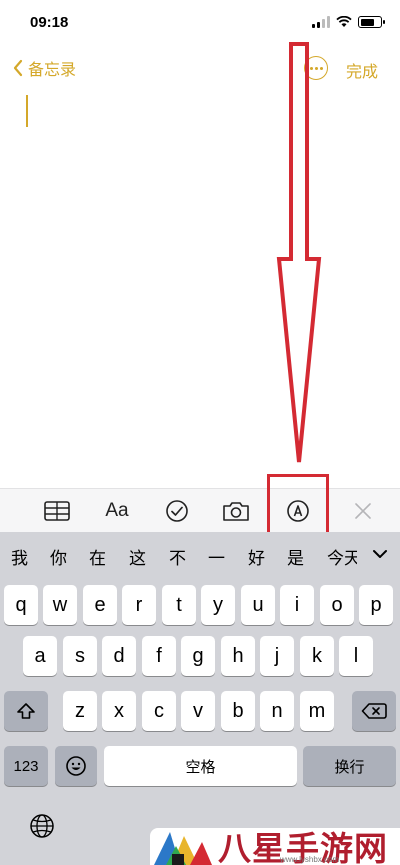  Describe the element at coordinates (177, 556) in the screenshot. I see `candidate-word: 不` at that location.